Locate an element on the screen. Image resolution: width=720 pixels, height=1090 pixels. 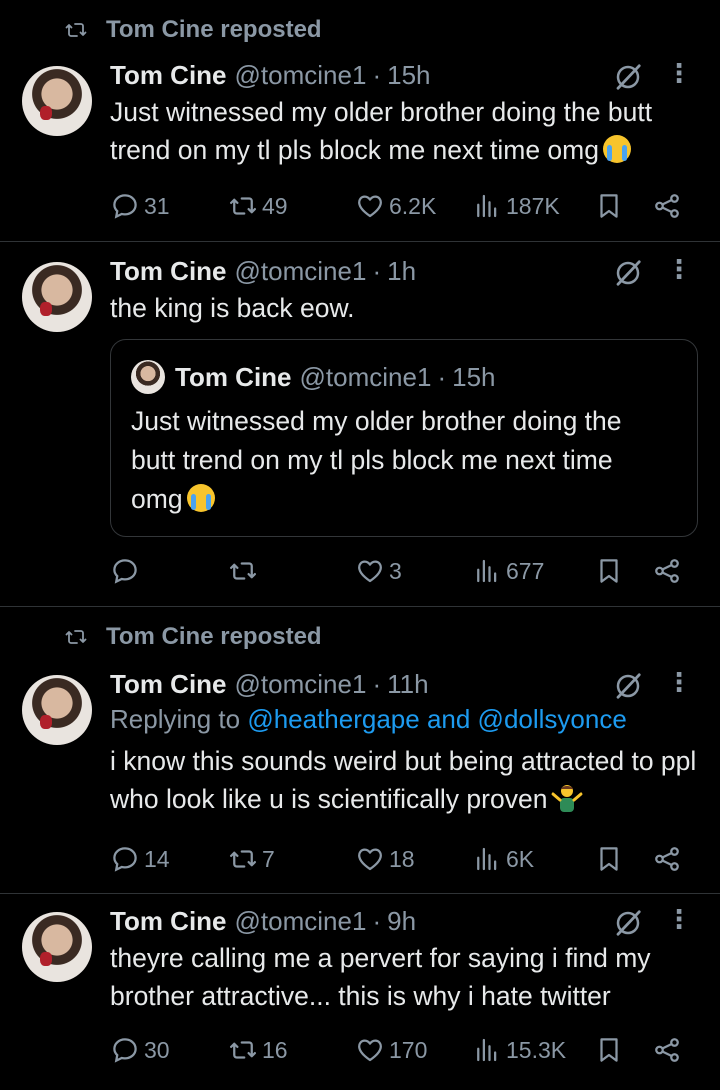
reply-count: 30 is located at coordinates (157, 1049).